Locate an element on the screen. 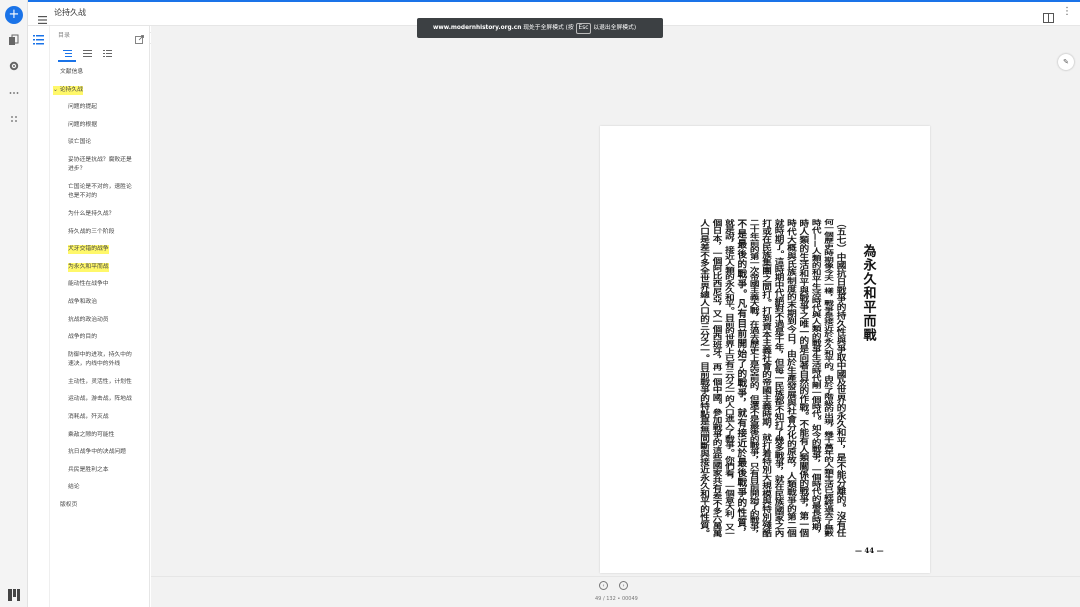 The image size is (1080, 607). tab-list is located at coordinates (87, 54).